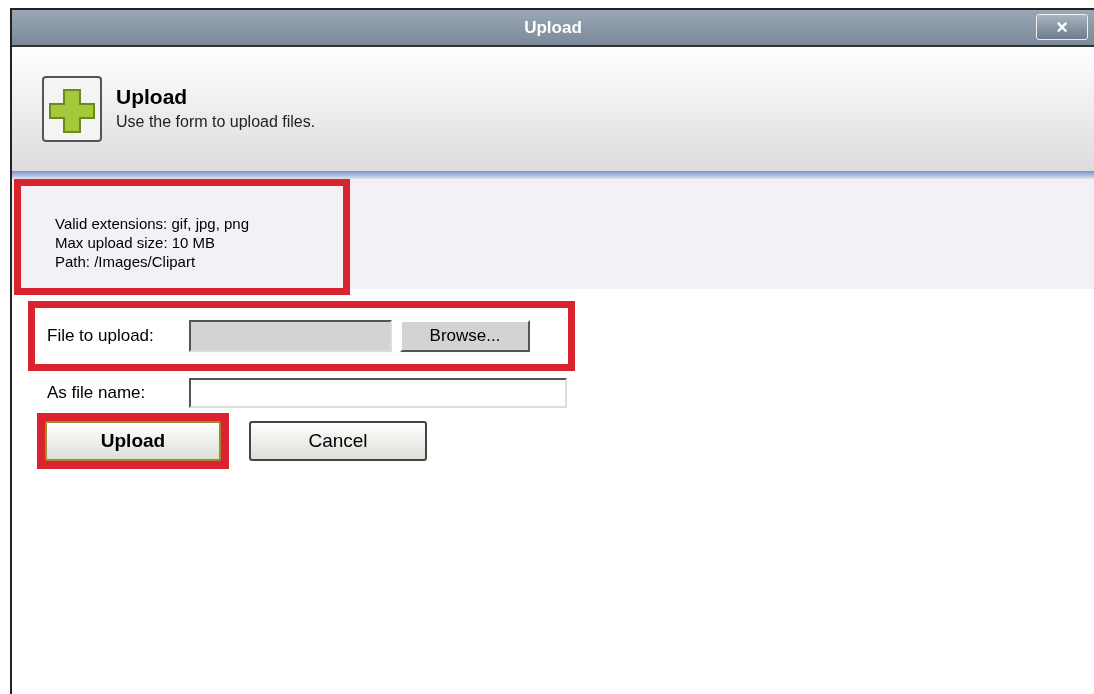 The image size is (1094, 694). Describe the element at coordinates (152, 97) in the screenshot. I see `header-title: Upload` at that location.